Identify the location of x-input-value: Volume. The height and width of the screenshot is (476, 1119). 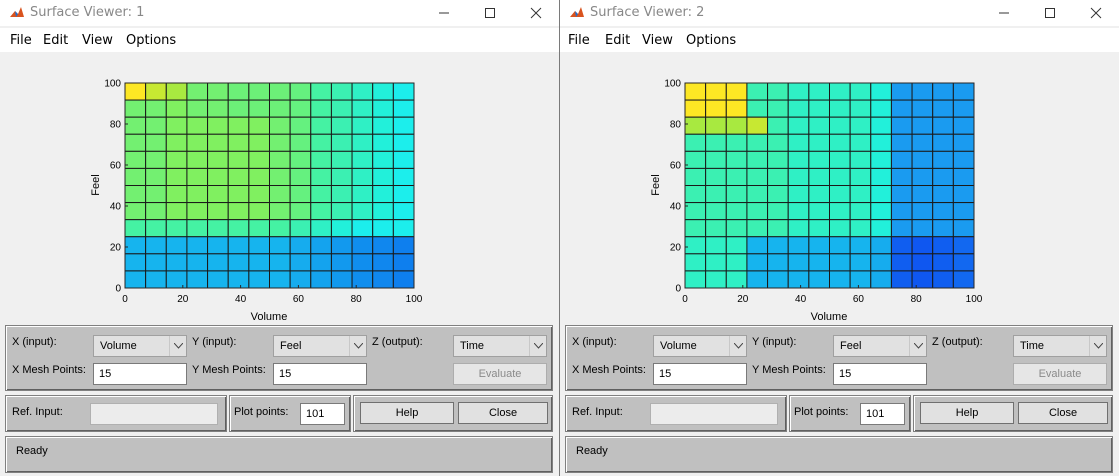
(118, 346).